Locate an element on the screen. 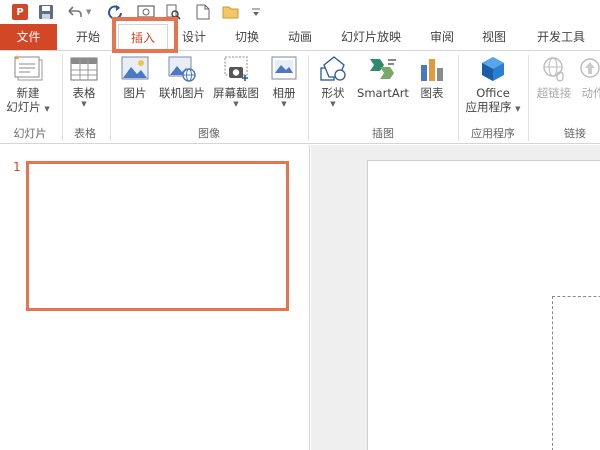 The image size is (600, 450). shapes-label: 形状 is located at coordinates (333, 93).